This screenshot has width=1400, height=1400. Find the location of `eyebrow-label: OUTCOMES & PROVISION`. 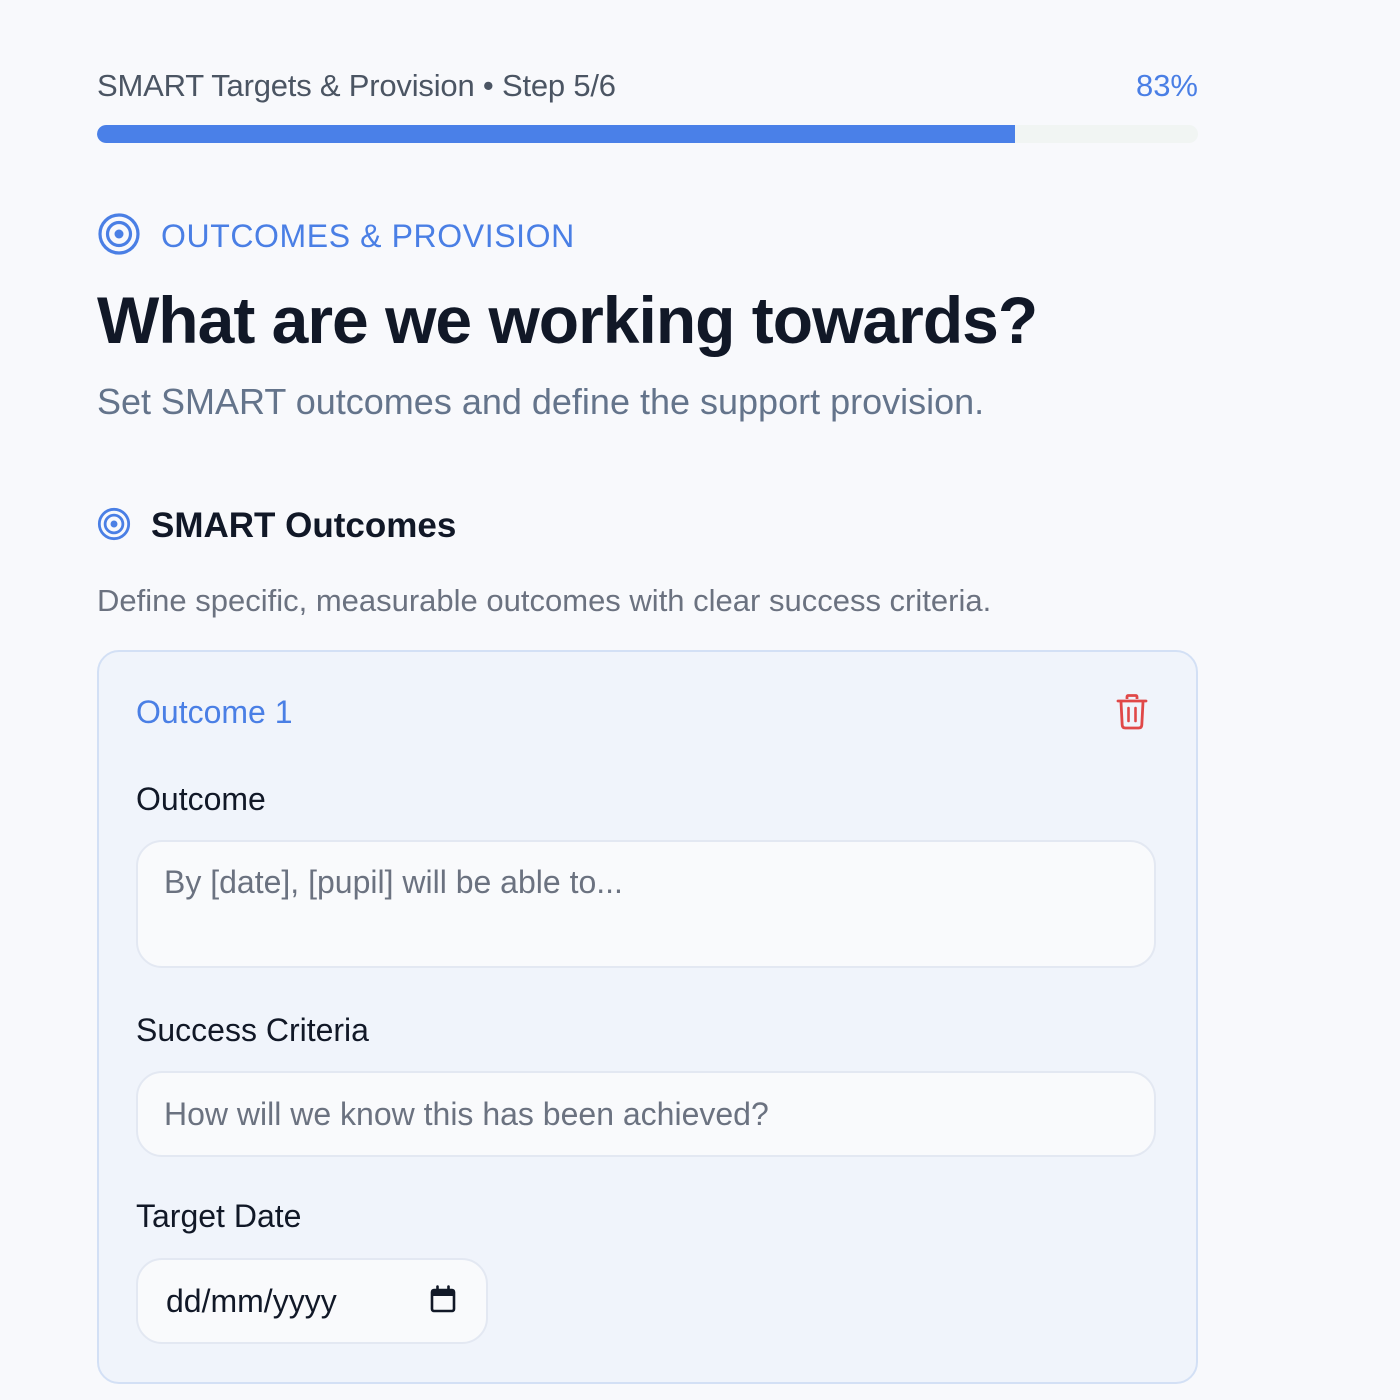

eyebrow-label: OUTCOMES & PROVISION is located at coordinates (368, 236).